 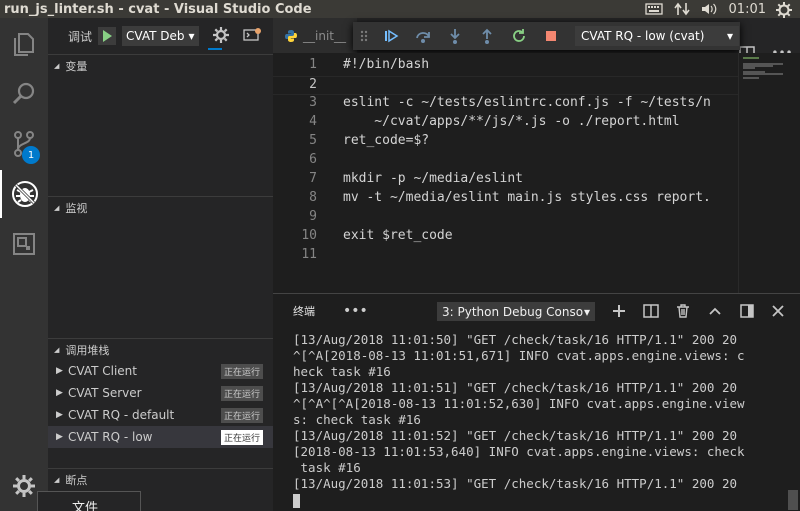 I want to click on line-number: 4, so click(x=313, y=121).